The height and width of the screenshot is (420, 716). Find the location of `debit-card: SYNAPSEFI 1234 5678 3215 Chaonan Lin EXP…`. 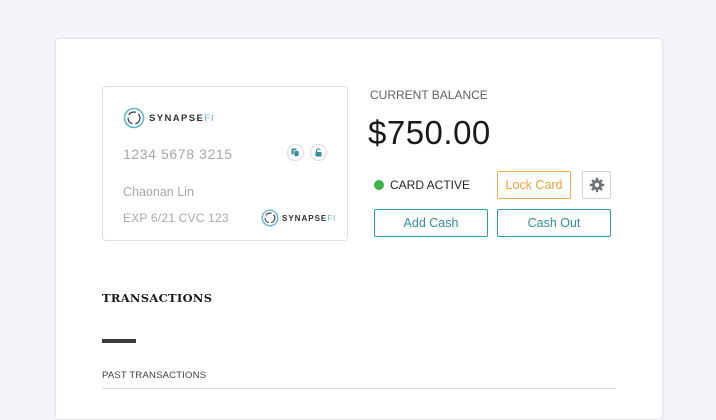

debit-card: SYNAPSEFI 1234 5678 3215 Chaonan Lin EXP… is located at coordinates (225, 163).